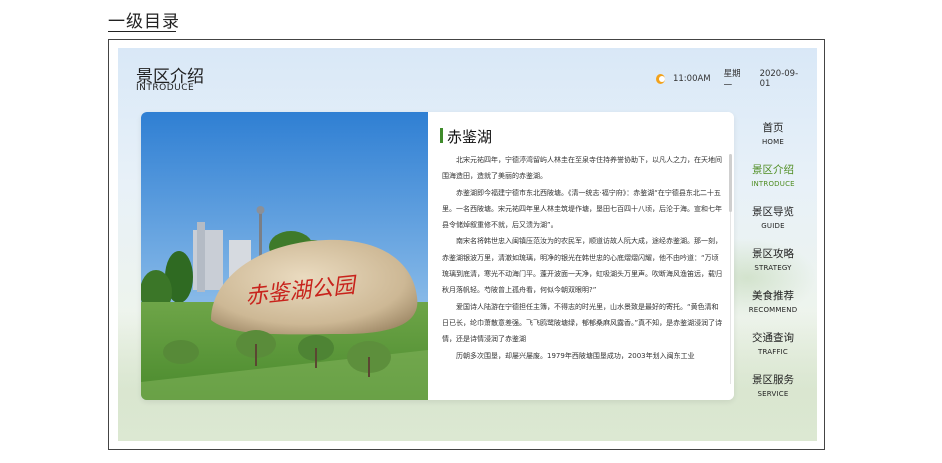 The image size is (942, 463). Describe the element at coordinates (773, 394) in the screenshot. I see `nav-label-en: SERVICE` at that location.